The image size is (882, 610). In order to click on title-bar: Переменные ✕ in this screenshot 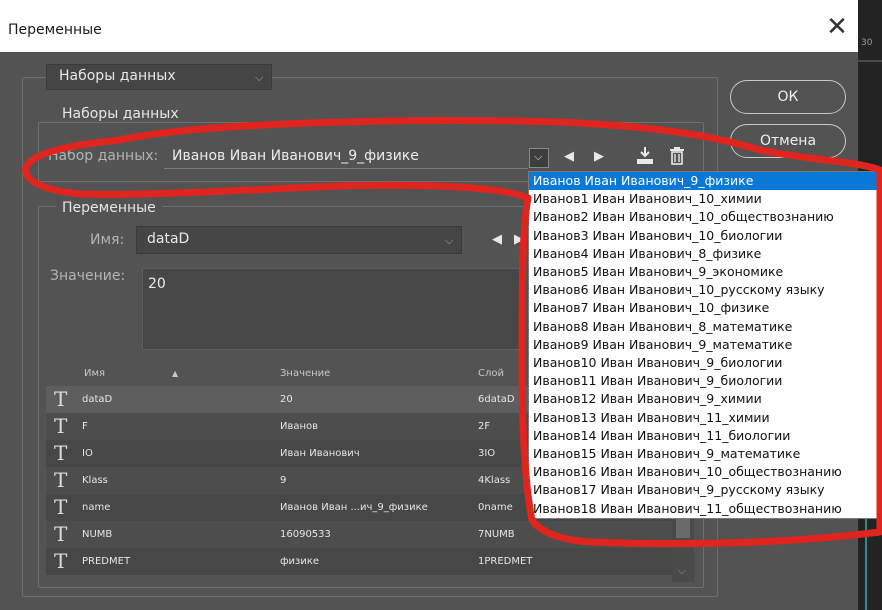, I will do `click(429, 26)`.